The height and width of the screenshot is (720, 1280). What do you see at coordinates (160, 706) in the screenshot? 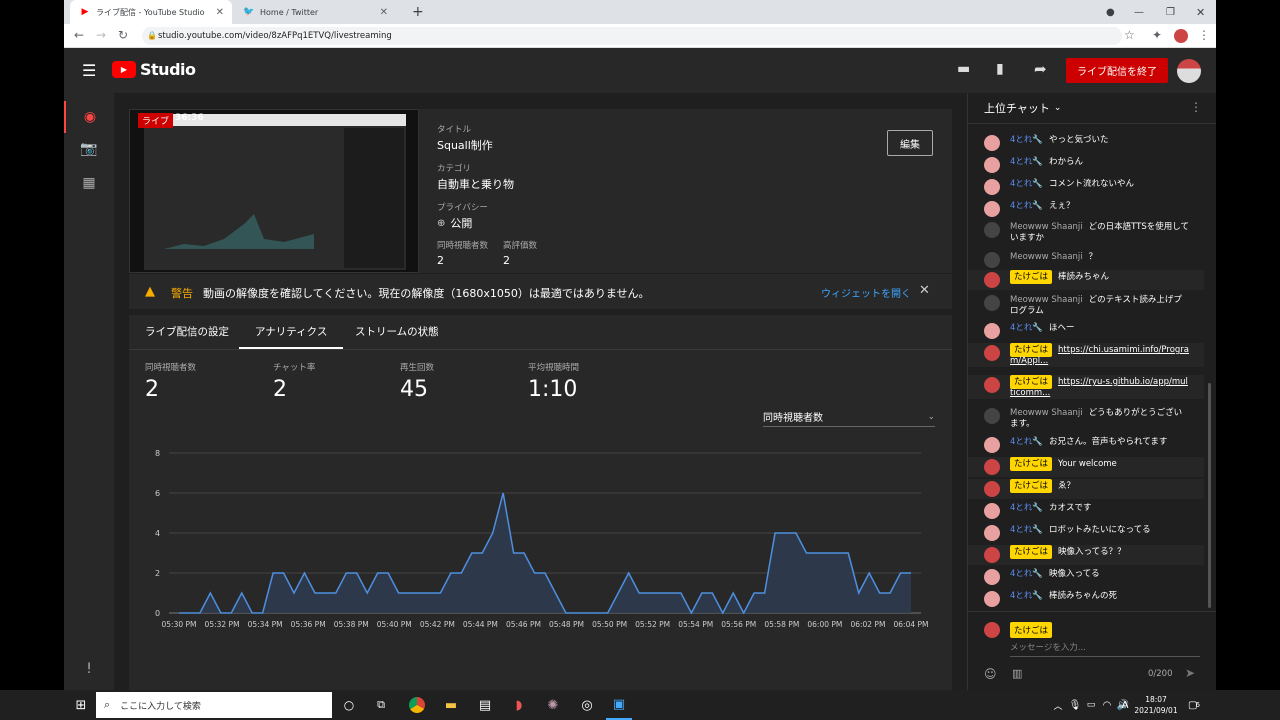
I see `taskbar-search-placeholder: ここに入力して検索` at bounding box center [160, 706].